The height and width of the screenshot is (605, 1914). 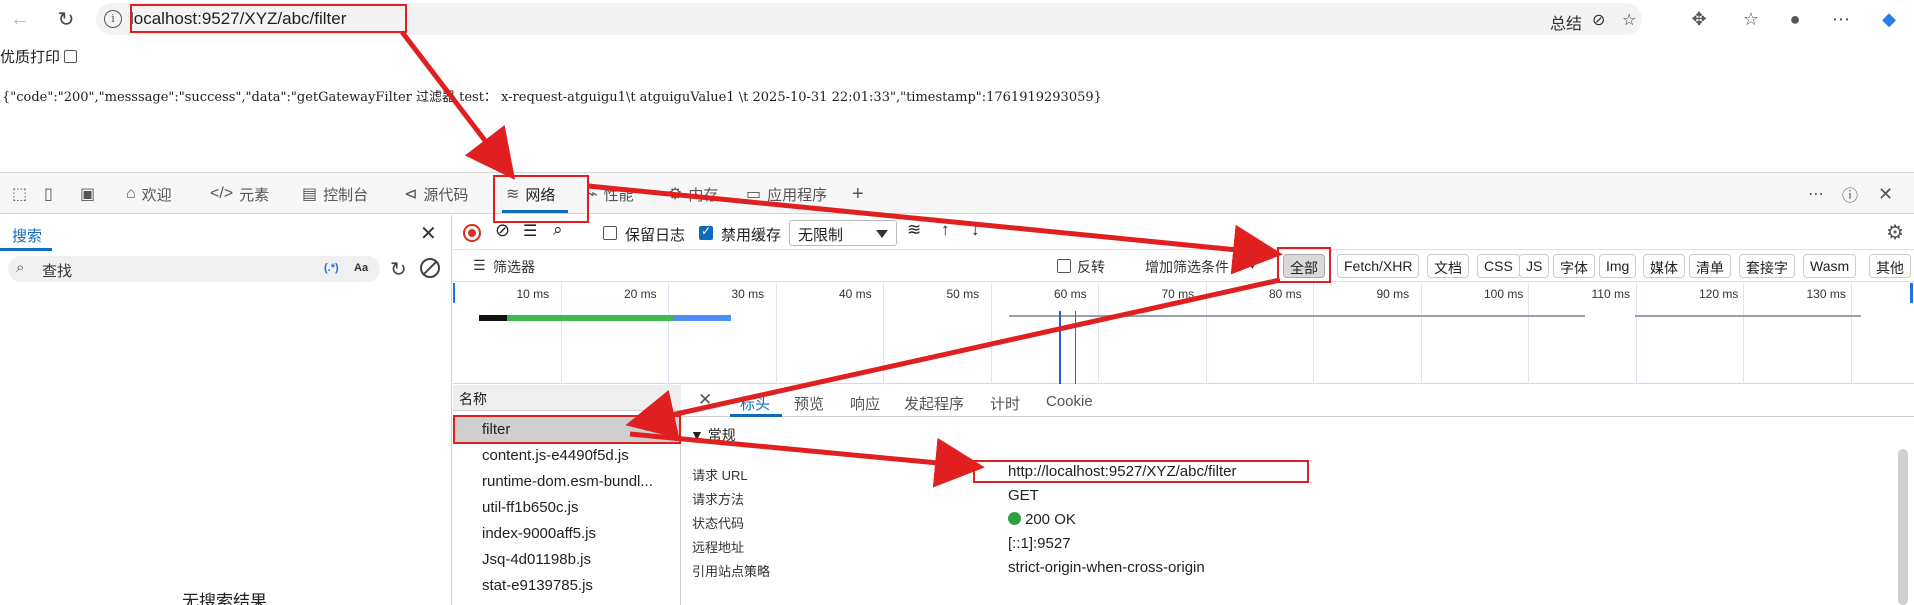 What do you see at coordinates (807, 459) in the screenshot?
I see `arrow-filter-to-url` at bounding box center [807, 459].